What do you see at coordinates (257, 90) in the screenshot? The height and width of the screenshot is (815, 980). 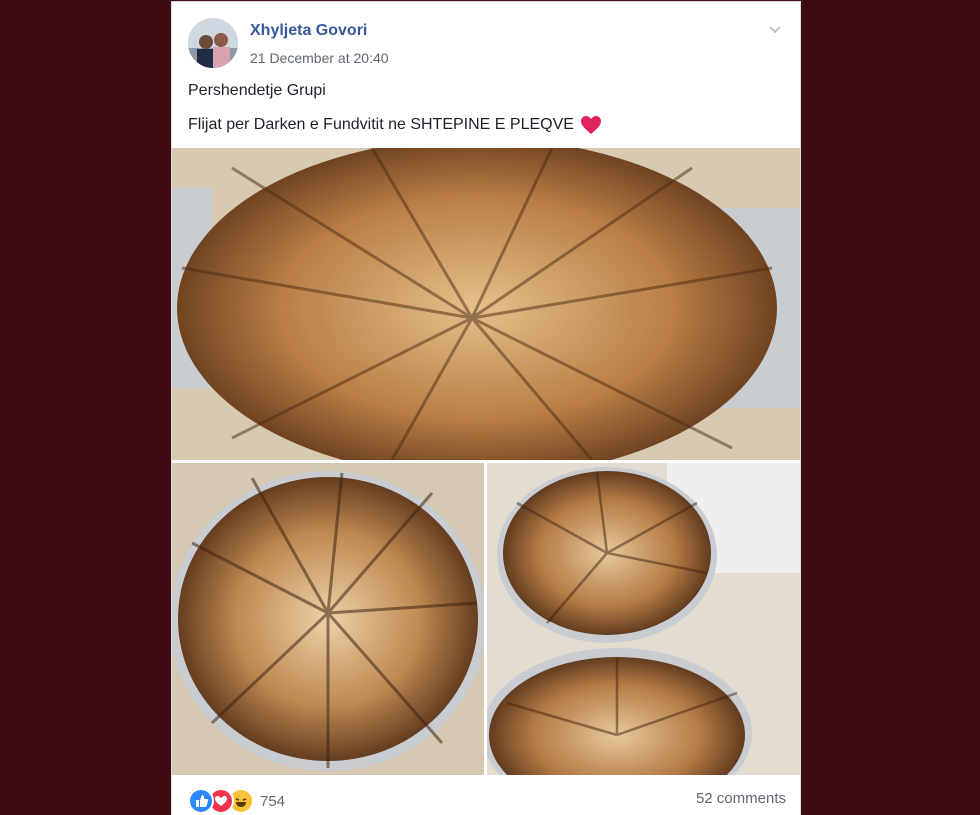 I see `post-text-line-1: Pershendetje Grupi` at bounding box center [257, 90].